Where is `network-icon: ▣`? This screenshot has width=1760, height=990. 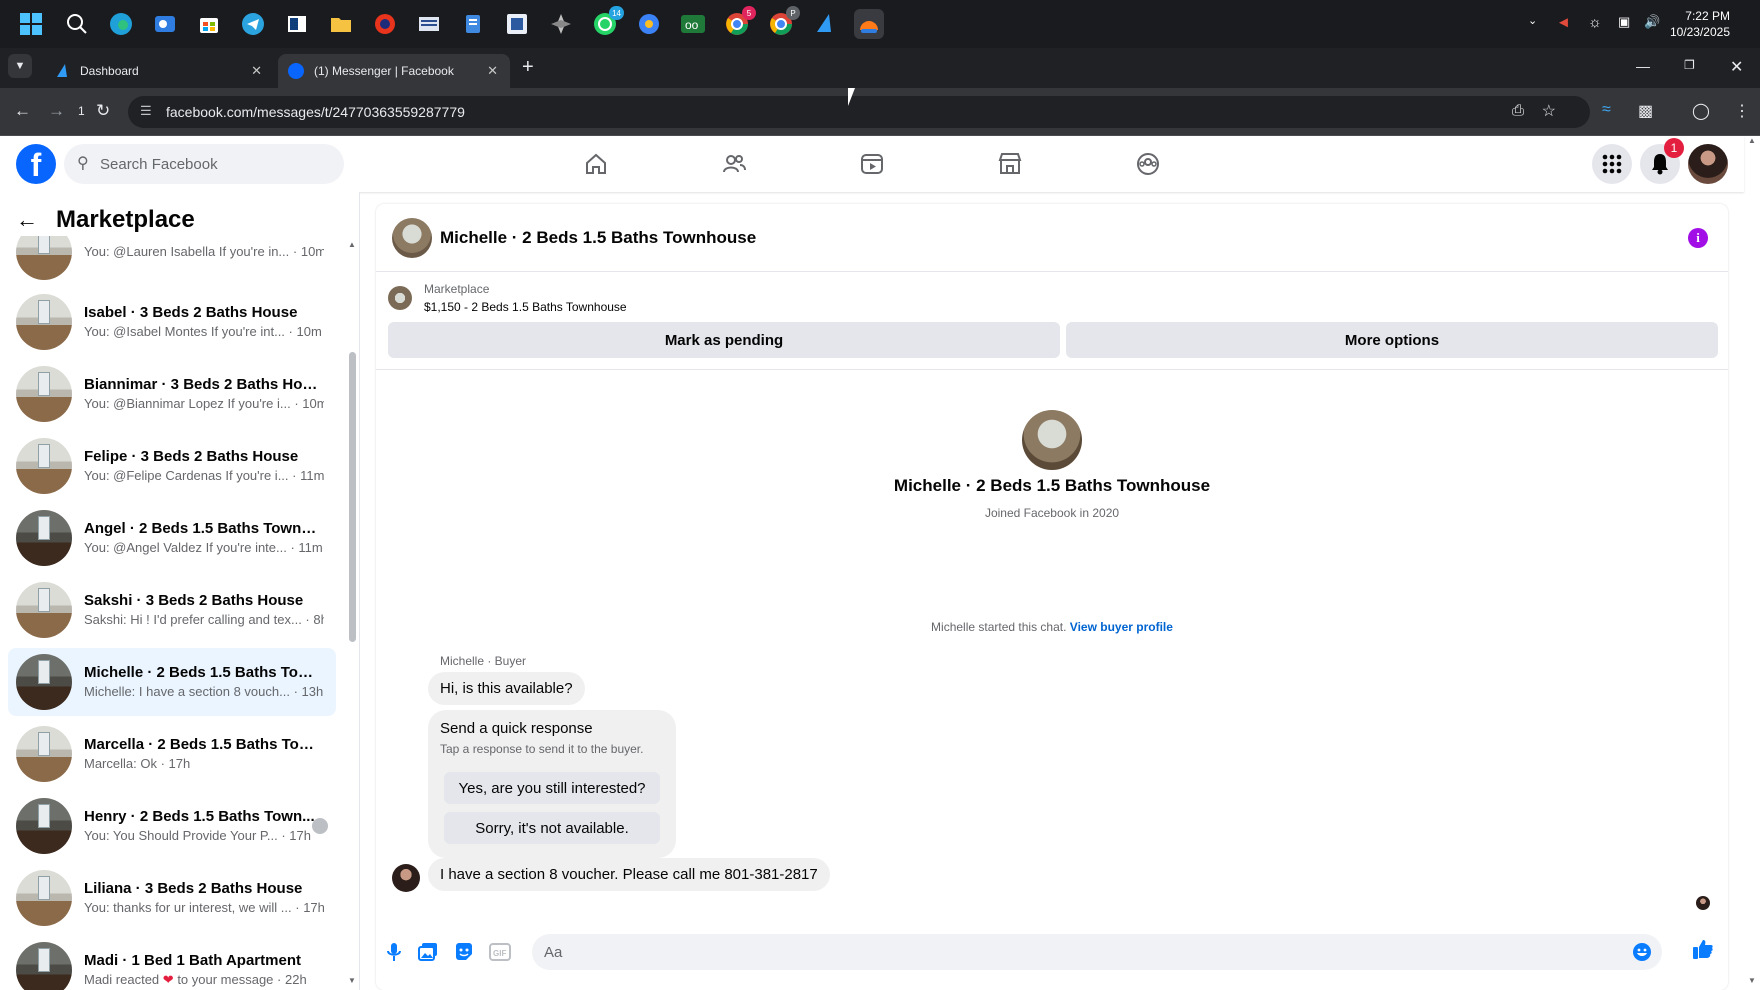
network-icon: ▣ is located at coordinates (1624, 22).